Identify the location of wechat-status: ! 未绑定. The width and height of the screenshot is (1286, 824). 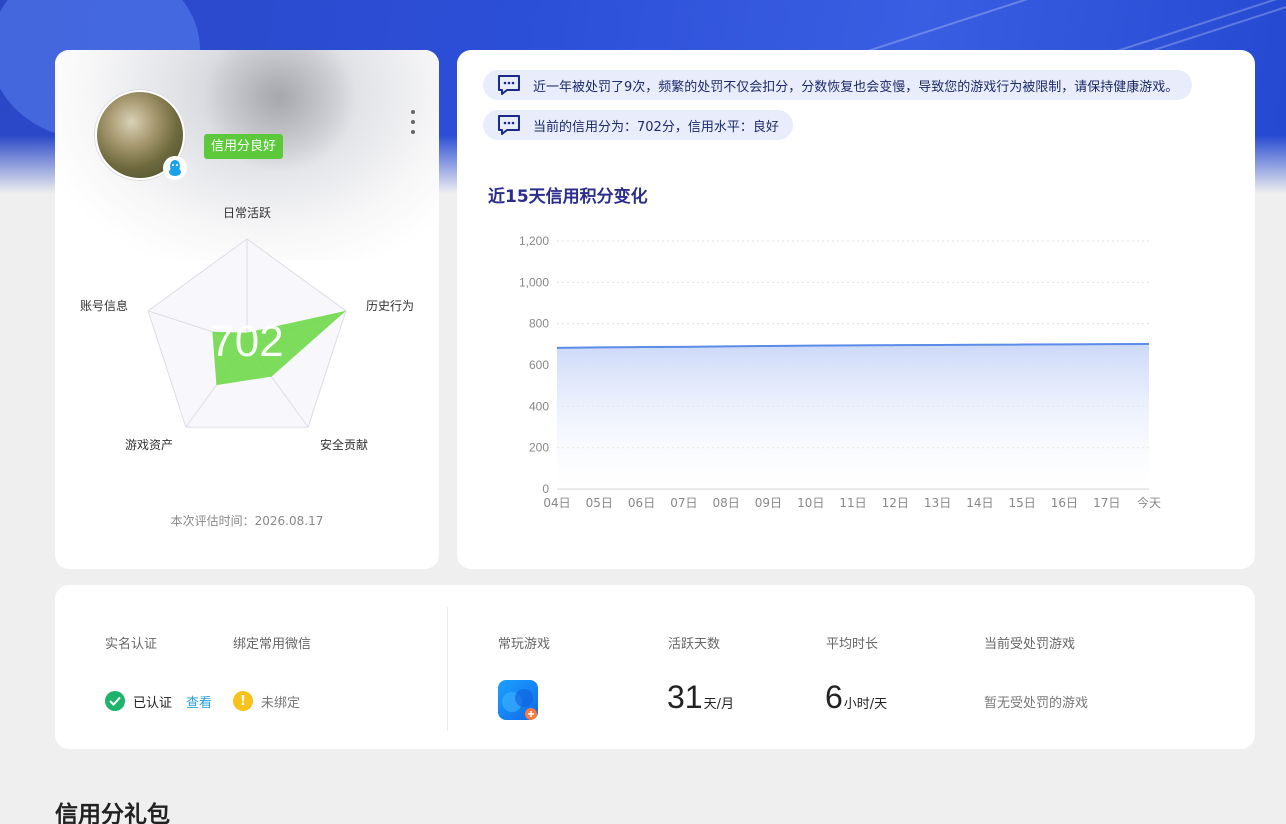
(266, 701).